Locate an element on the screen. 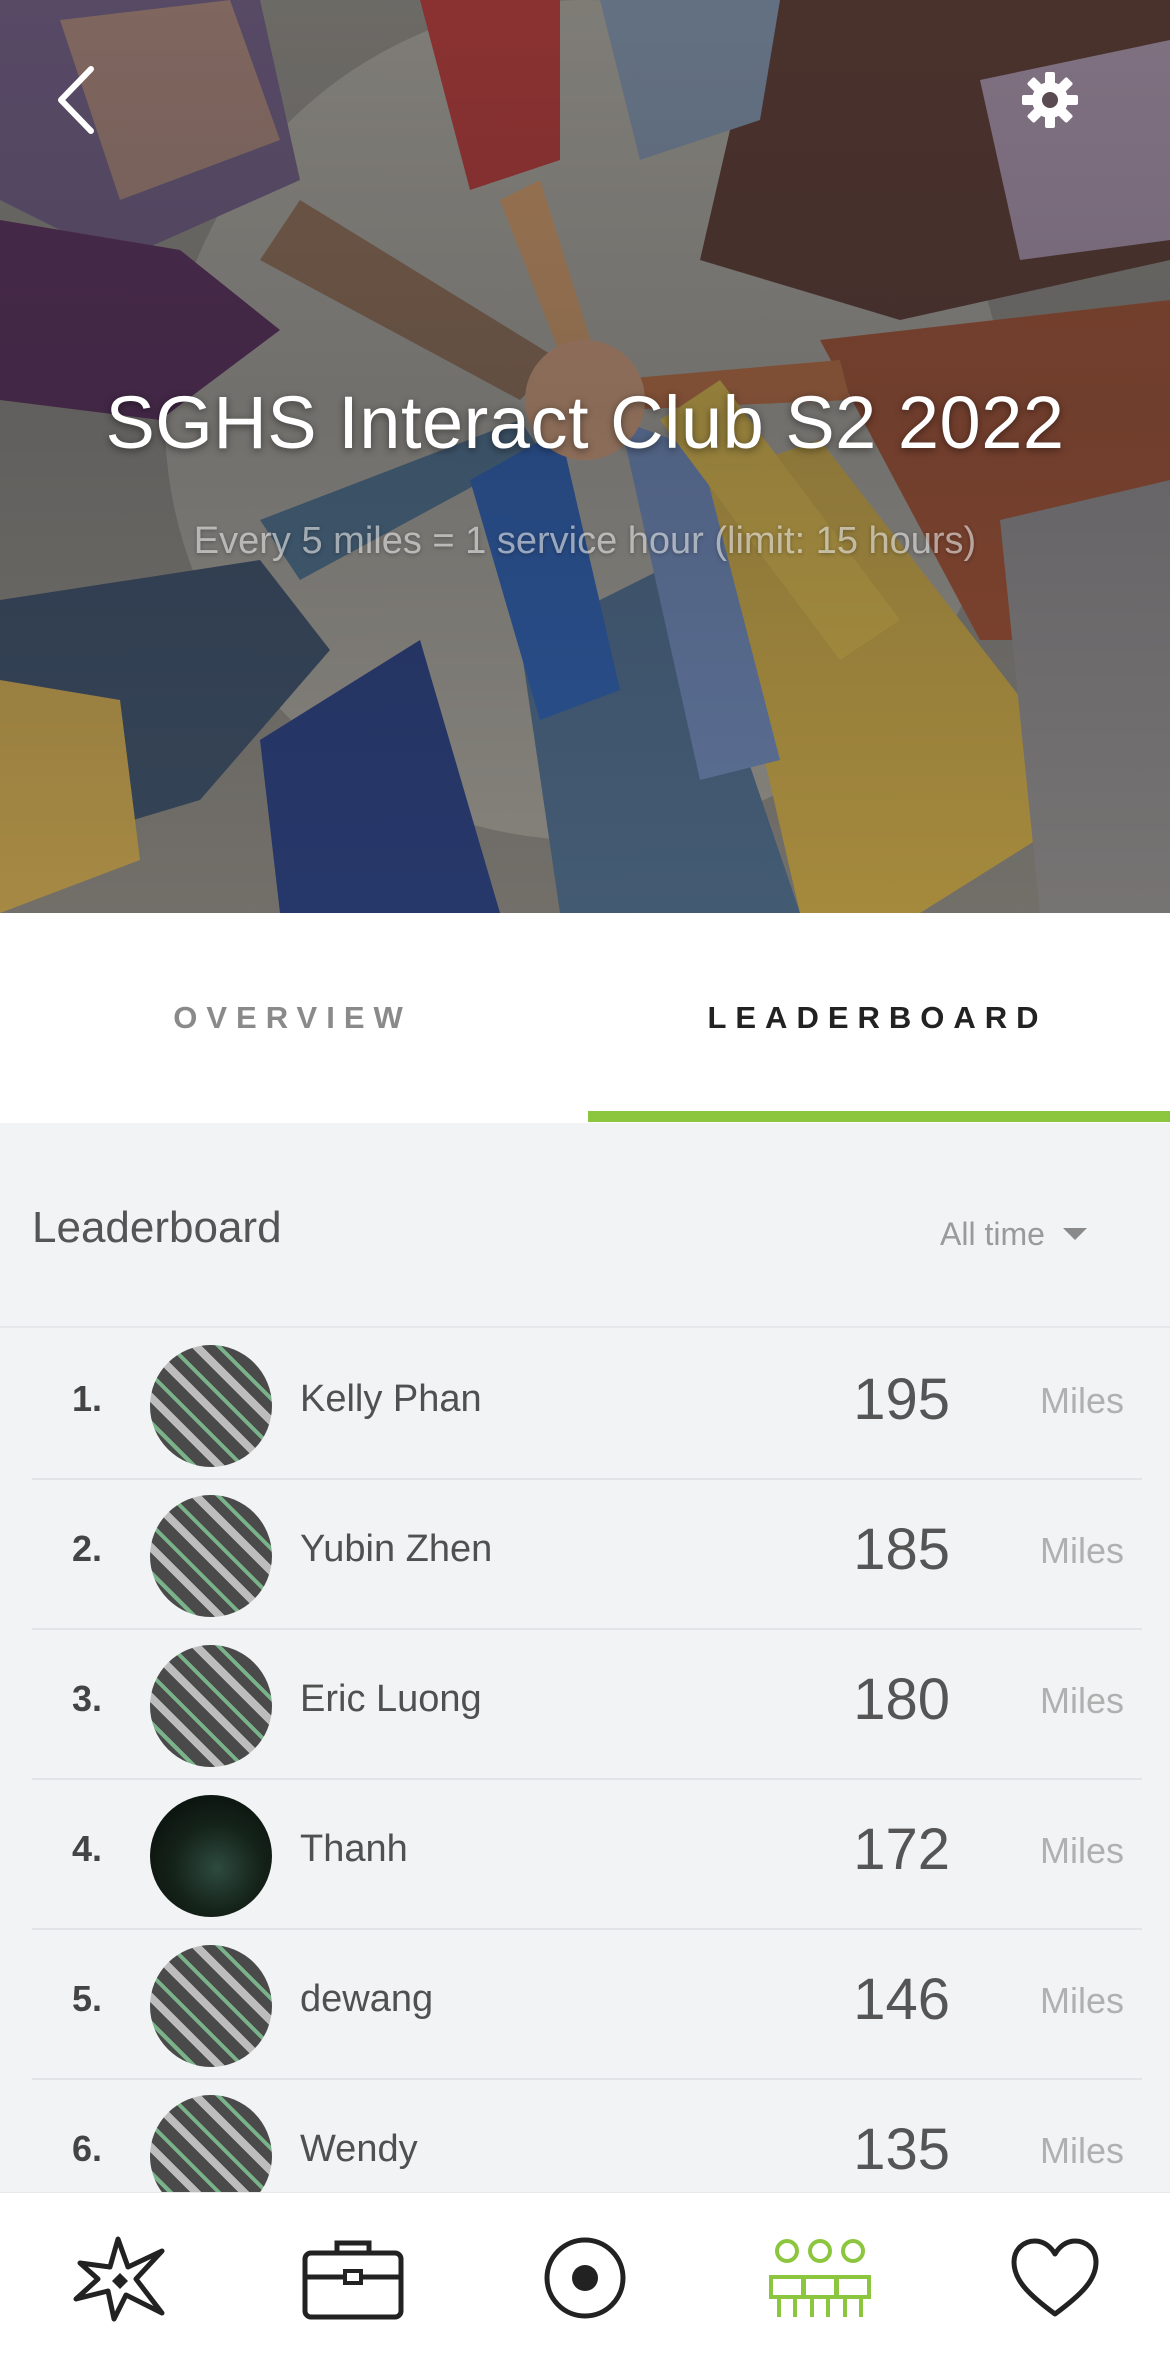 This screenshot has height=2357, width=1170. heart-icon is located at coordinates (1055, 2277).